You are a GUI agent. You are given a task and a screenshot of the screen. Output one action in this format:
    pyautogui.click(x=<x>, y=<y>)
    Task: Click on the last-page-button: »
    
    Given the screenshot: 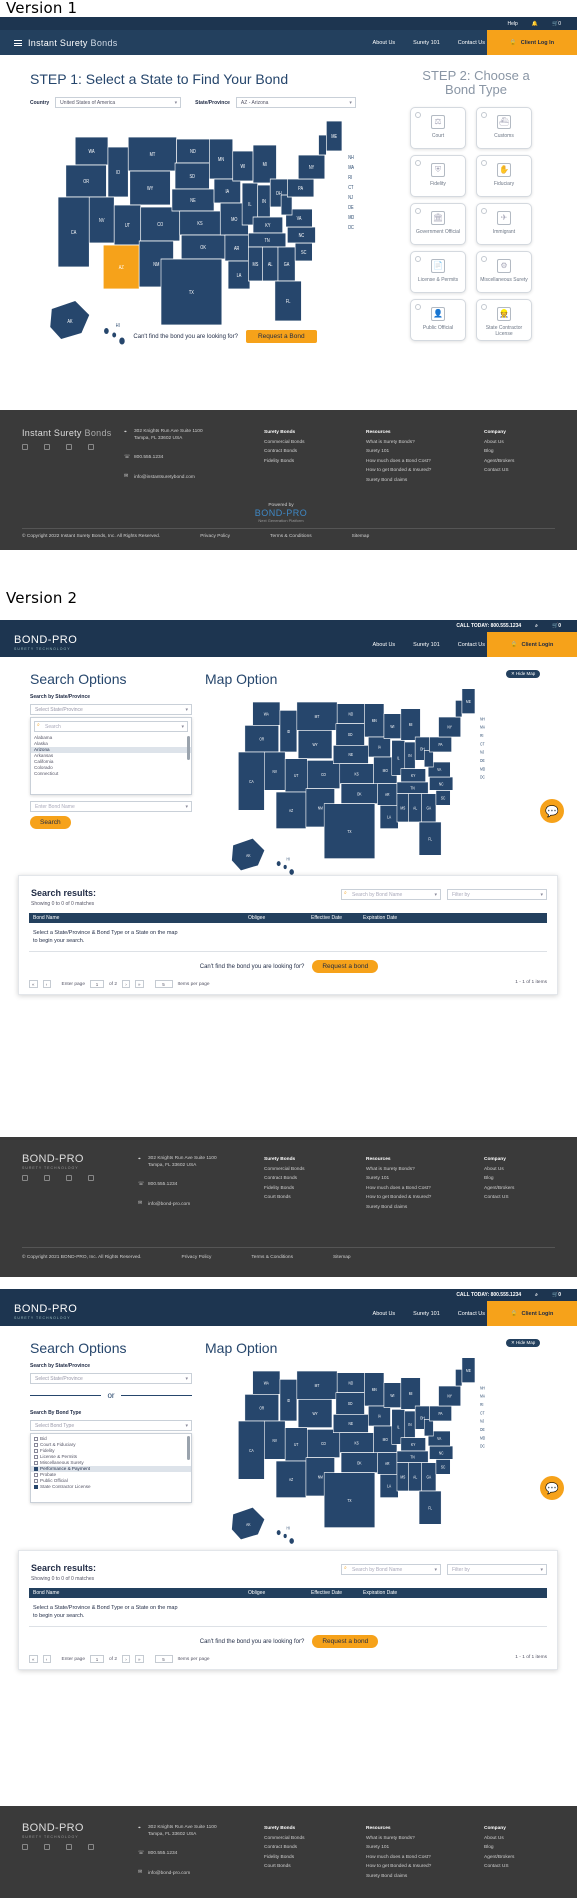 What is the action you would take?
    pyautogui.click(x=139, y=1659)
    